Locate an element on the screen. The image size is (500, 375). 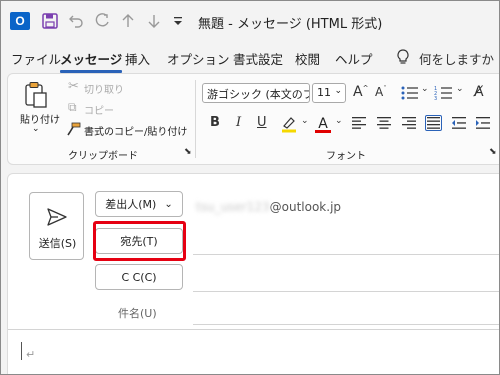
highlight-chevron-down-icon: ⌄ is located at coordinates (305, 121).